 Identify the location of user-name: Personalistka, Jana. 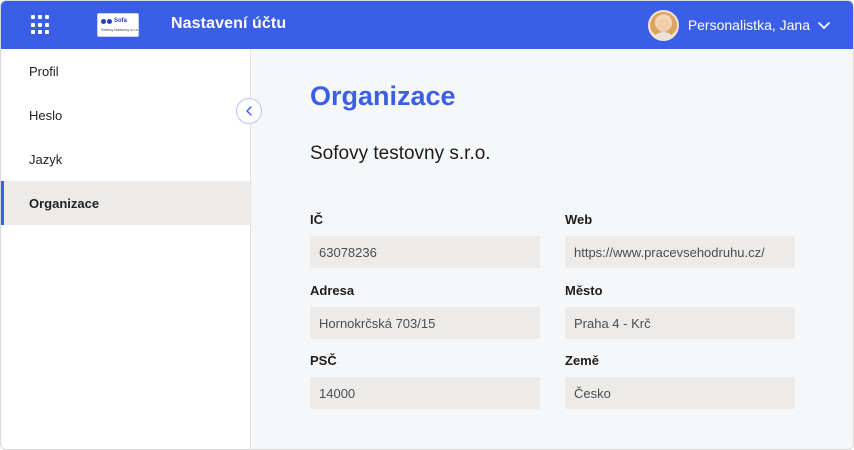
(748, 25).